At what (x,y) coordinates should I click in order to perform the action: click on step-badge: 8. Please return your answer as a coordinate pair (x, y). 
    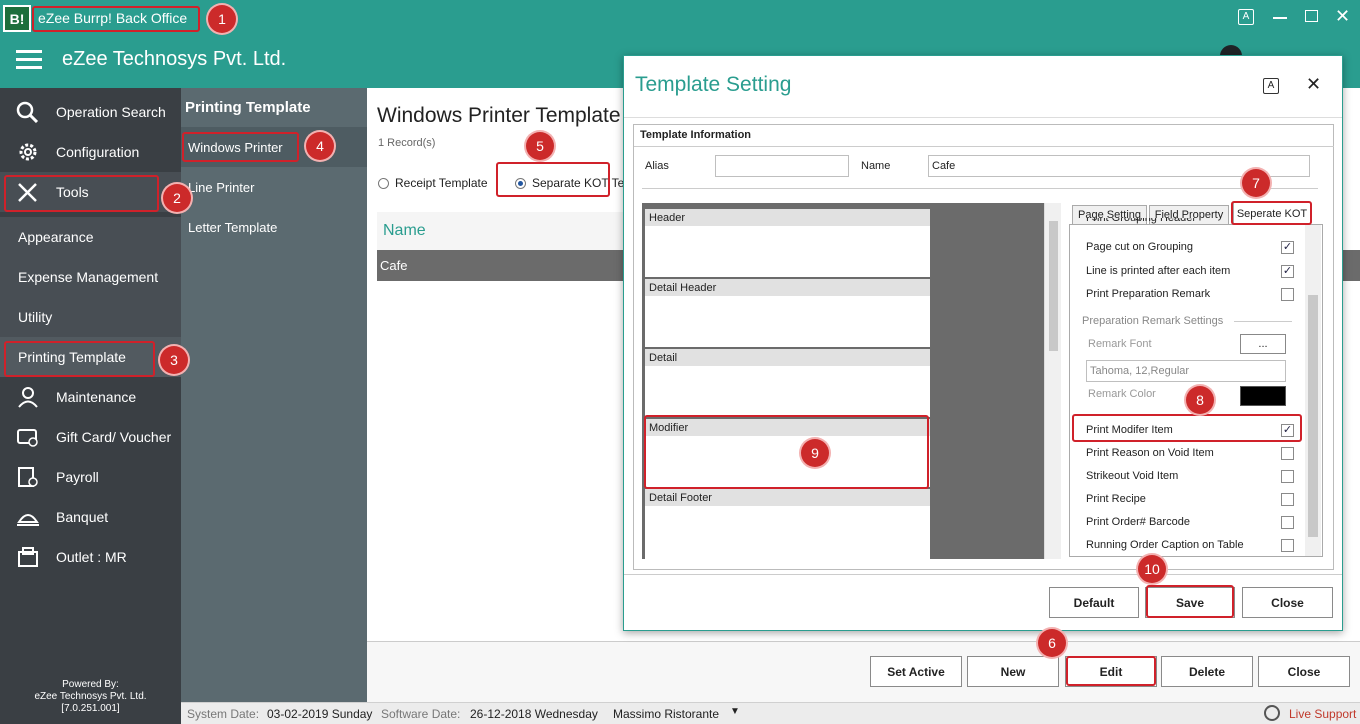
    Looking at the image, I should click on (1200, 400).